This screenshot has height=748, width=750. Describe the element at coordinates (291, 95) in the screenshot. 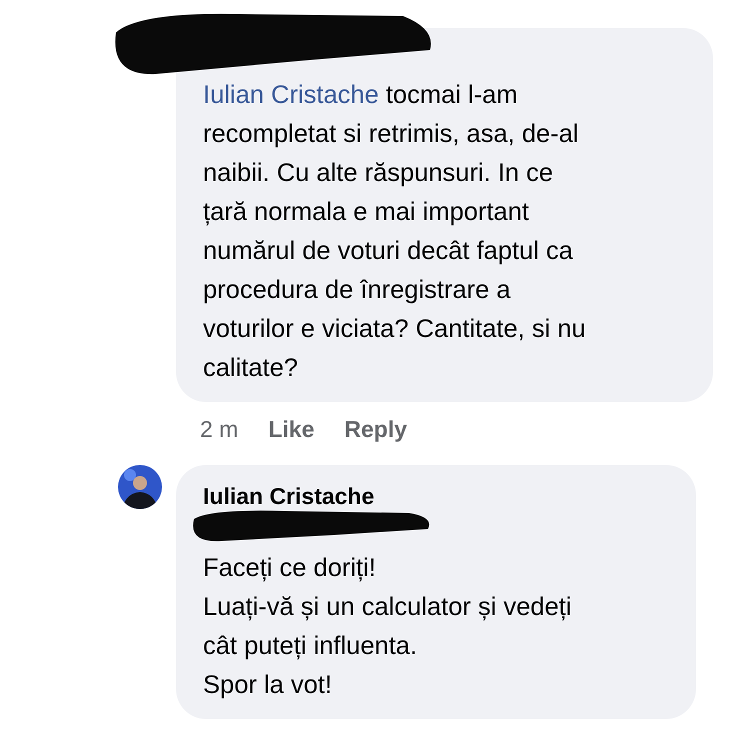

I see `mention-link: Iulian Cristache` at that location.